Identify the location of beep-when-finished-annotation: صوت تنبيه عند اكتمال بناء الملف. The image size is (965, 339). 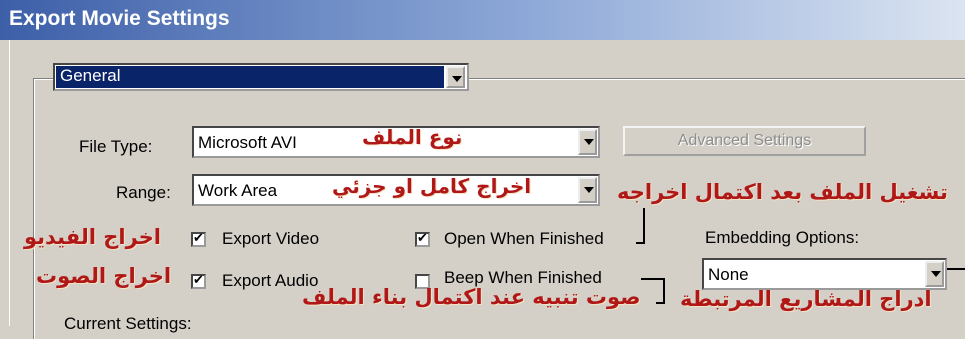
(471, 297).